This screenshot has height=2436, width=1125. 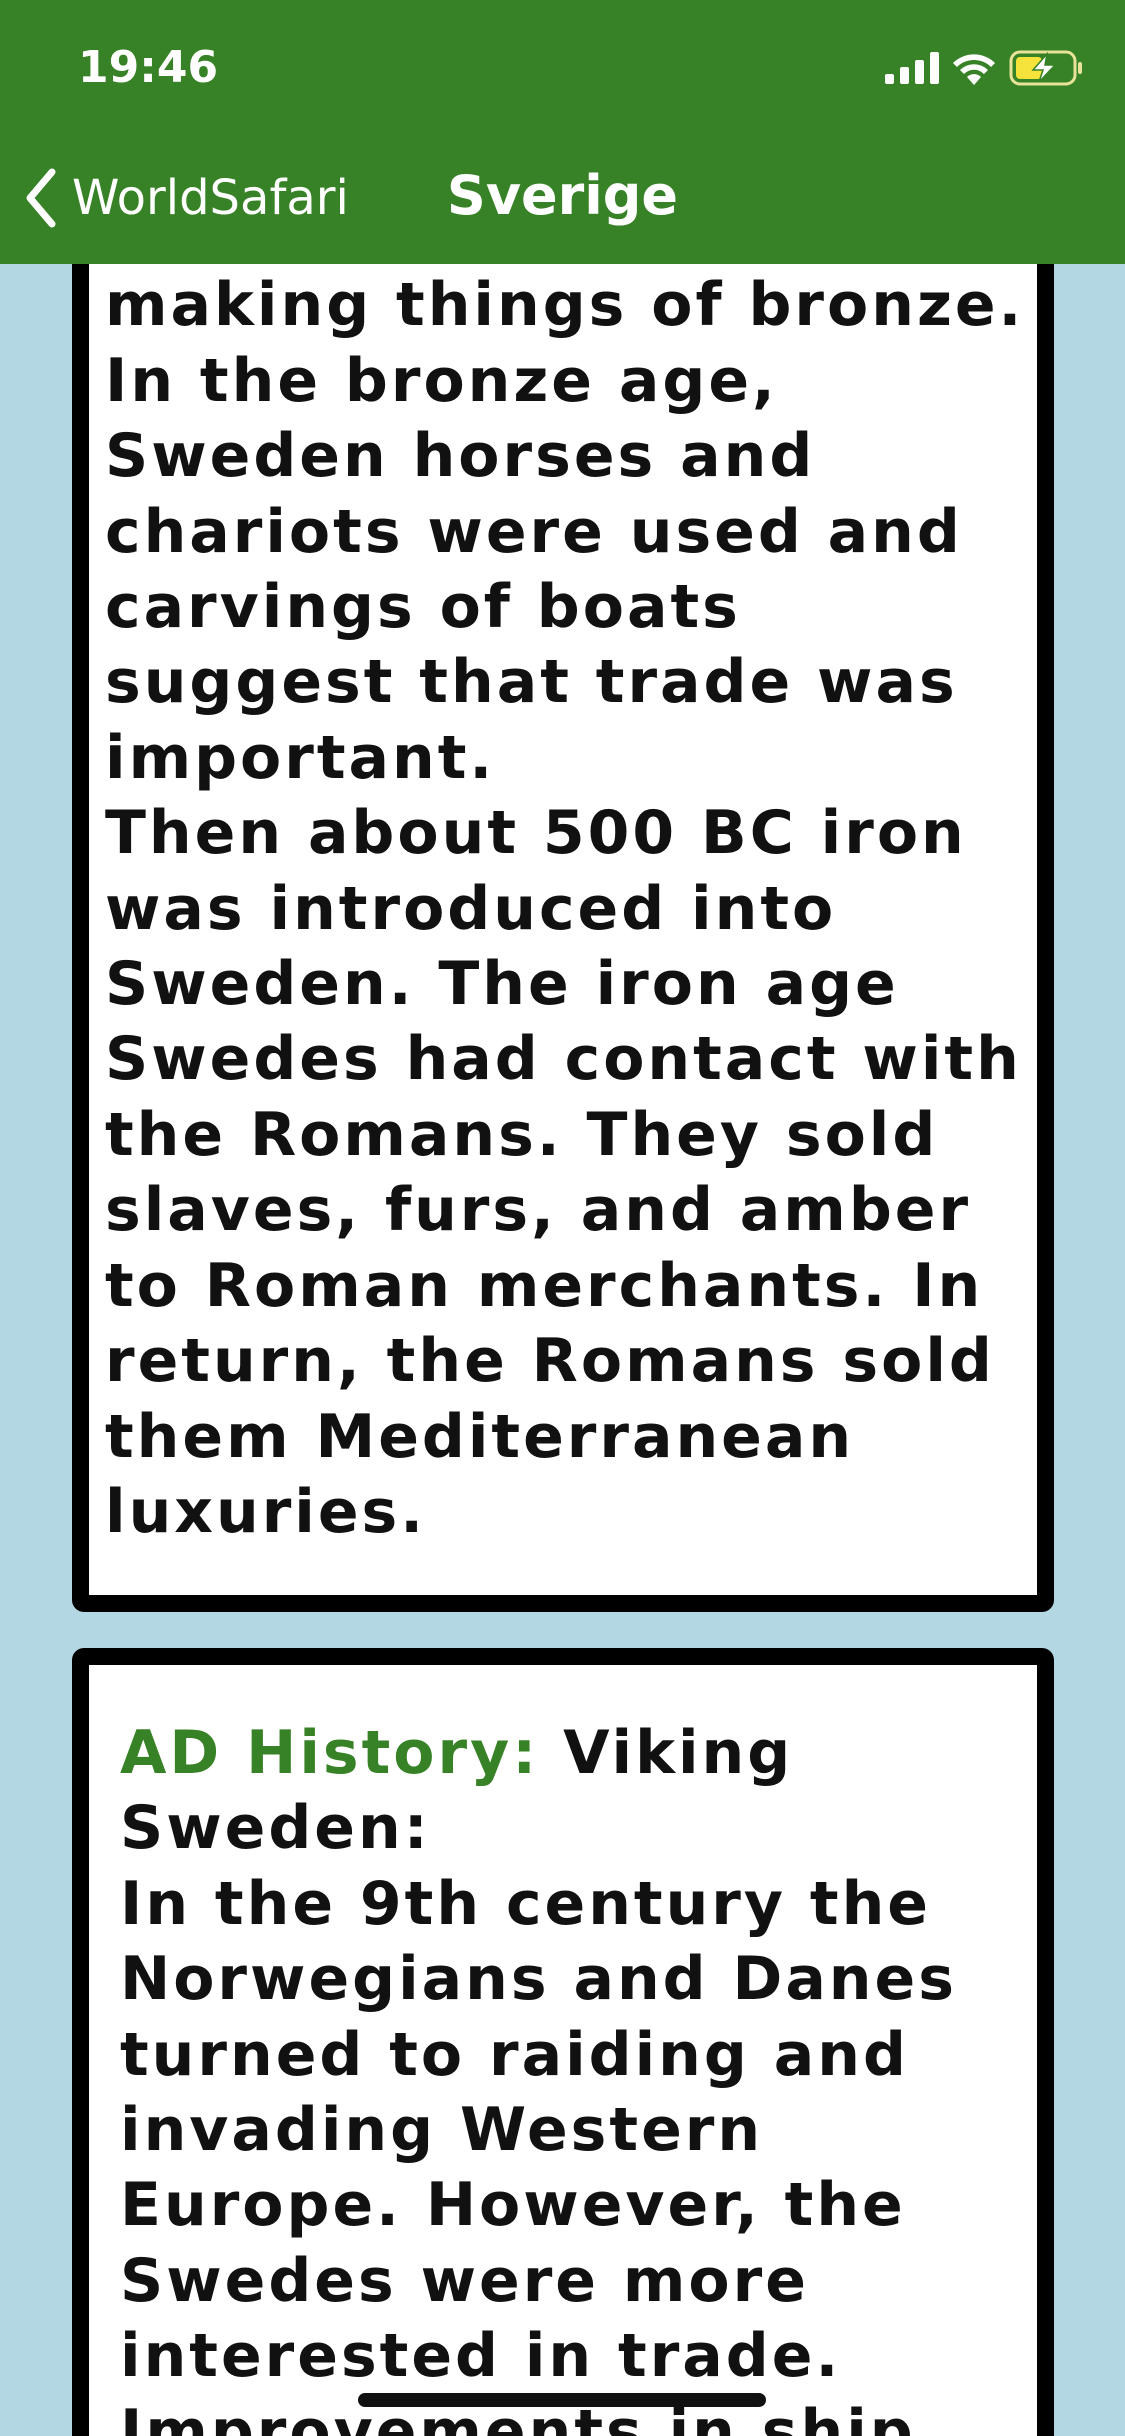 What do you see at coordinates (562, 195) in the screenshot?
I see `page-title: Sverige` at bounding box center [562, 195].